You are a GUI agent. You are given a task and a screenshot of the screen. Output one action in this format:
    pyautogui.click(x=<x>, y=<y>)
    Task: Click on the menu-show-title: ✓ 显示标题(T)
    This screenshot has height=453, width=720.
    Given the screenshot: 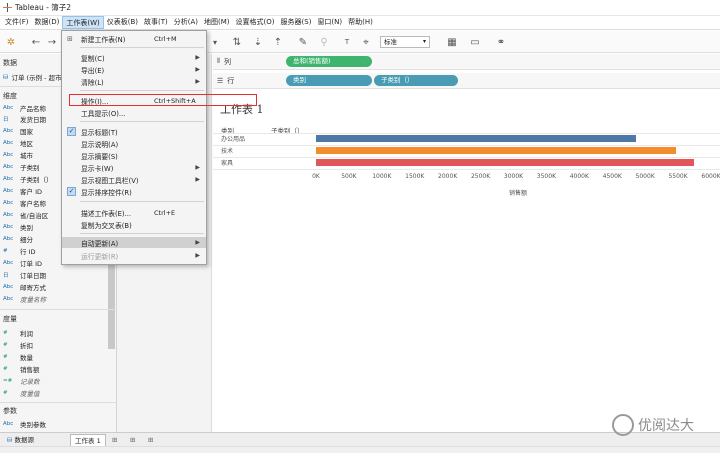 What is the action you would take?
    pyautogui.click(x=134, y=131)
    